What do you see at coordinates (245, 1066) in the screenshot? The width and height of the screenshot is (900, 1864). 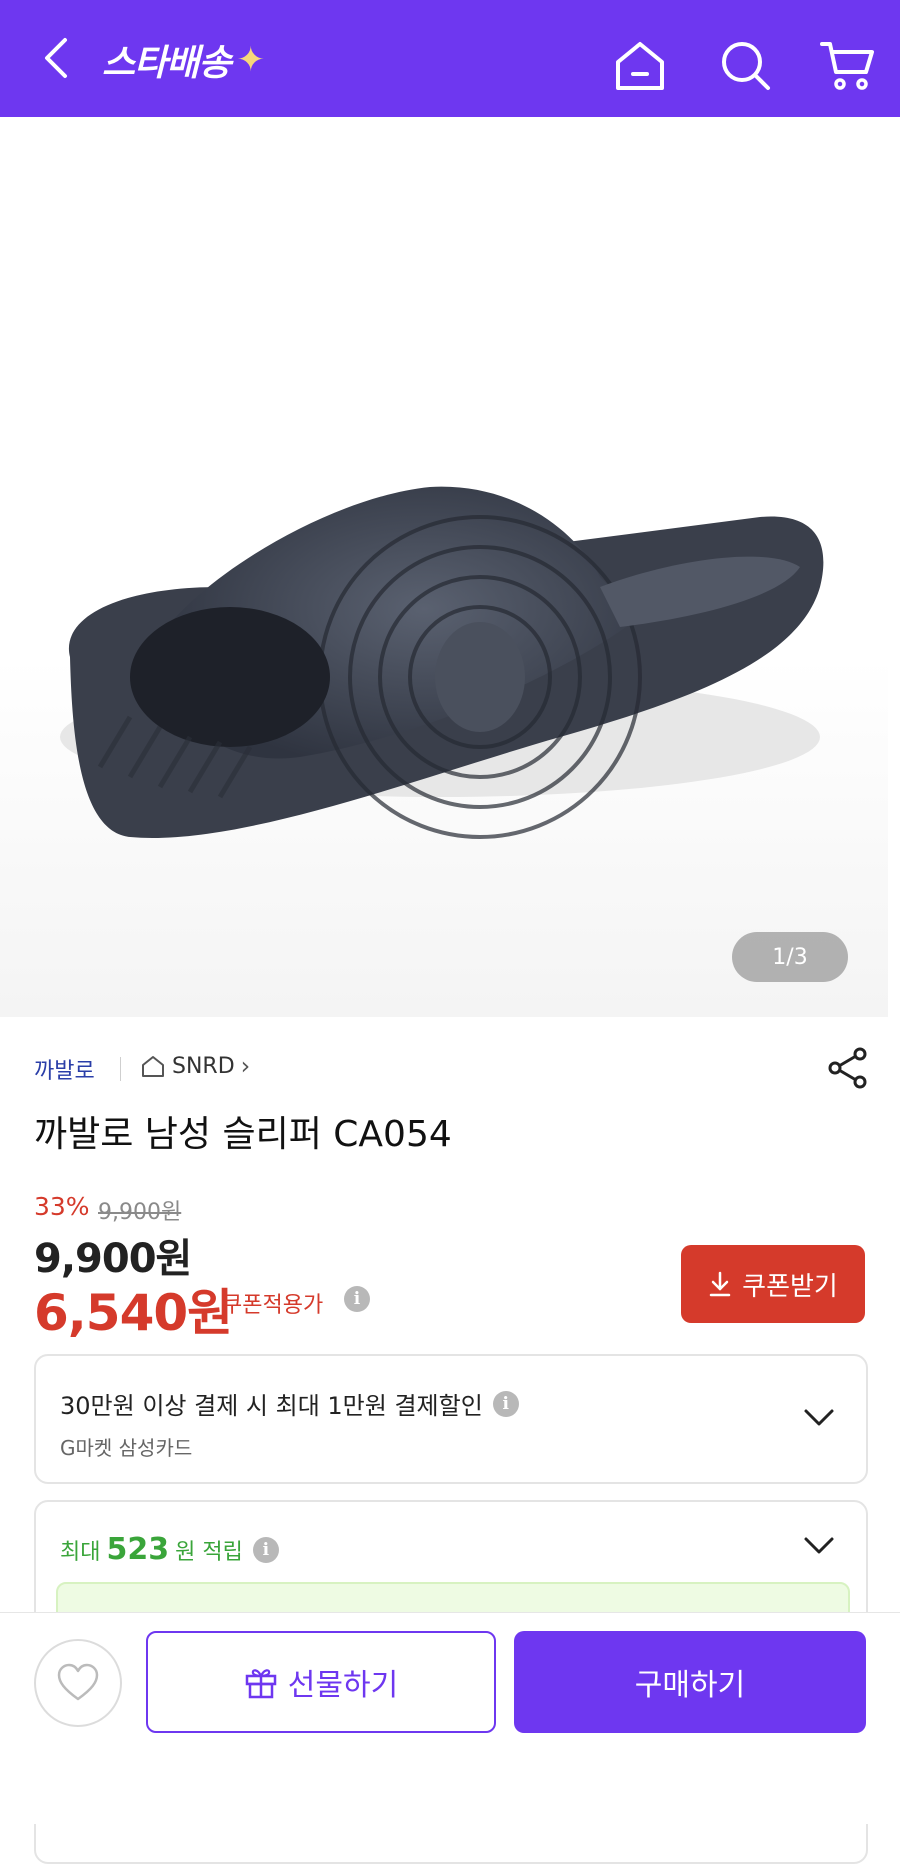 I see `store-chevron-icon: ›` at bounding box center [245, 1066].